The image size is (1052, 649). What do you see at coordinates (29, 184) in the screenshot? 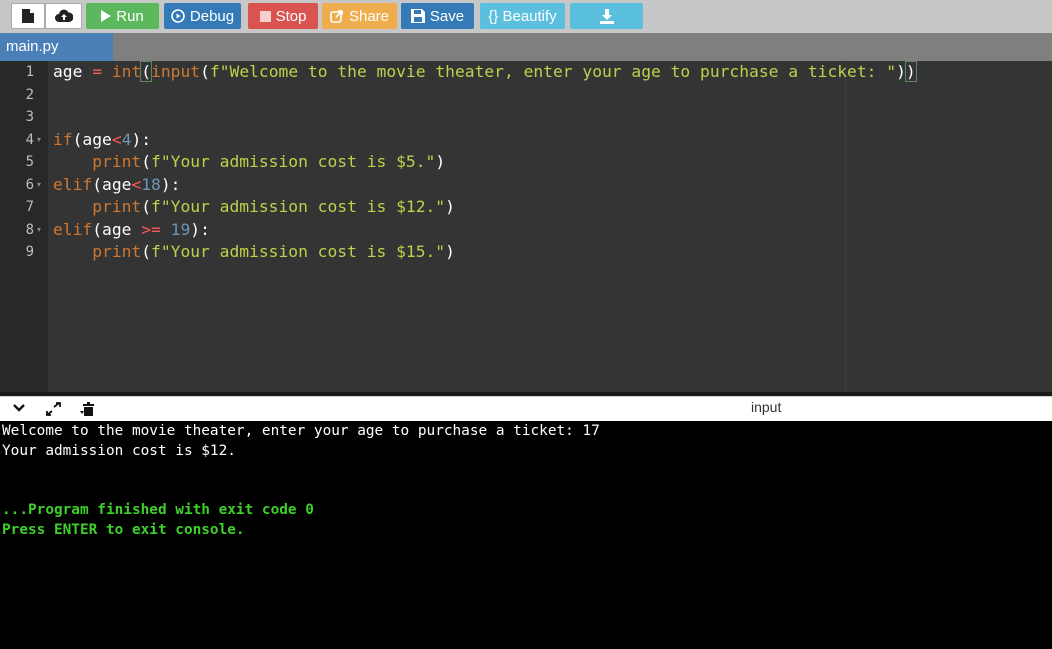
I see `line-number: 6` at bounding box center [29, 184].